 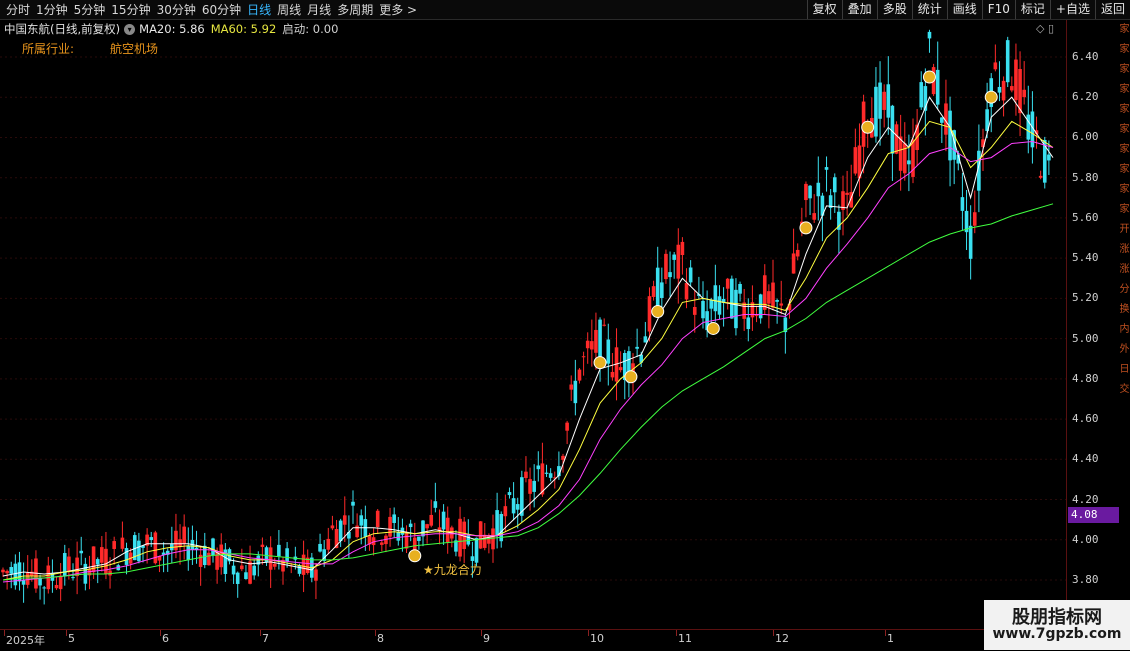 What do you see at coordinates (221, 9) in the screenshot?
I see `tab-period-5: 60分钟` at bounding box center [221, 9].